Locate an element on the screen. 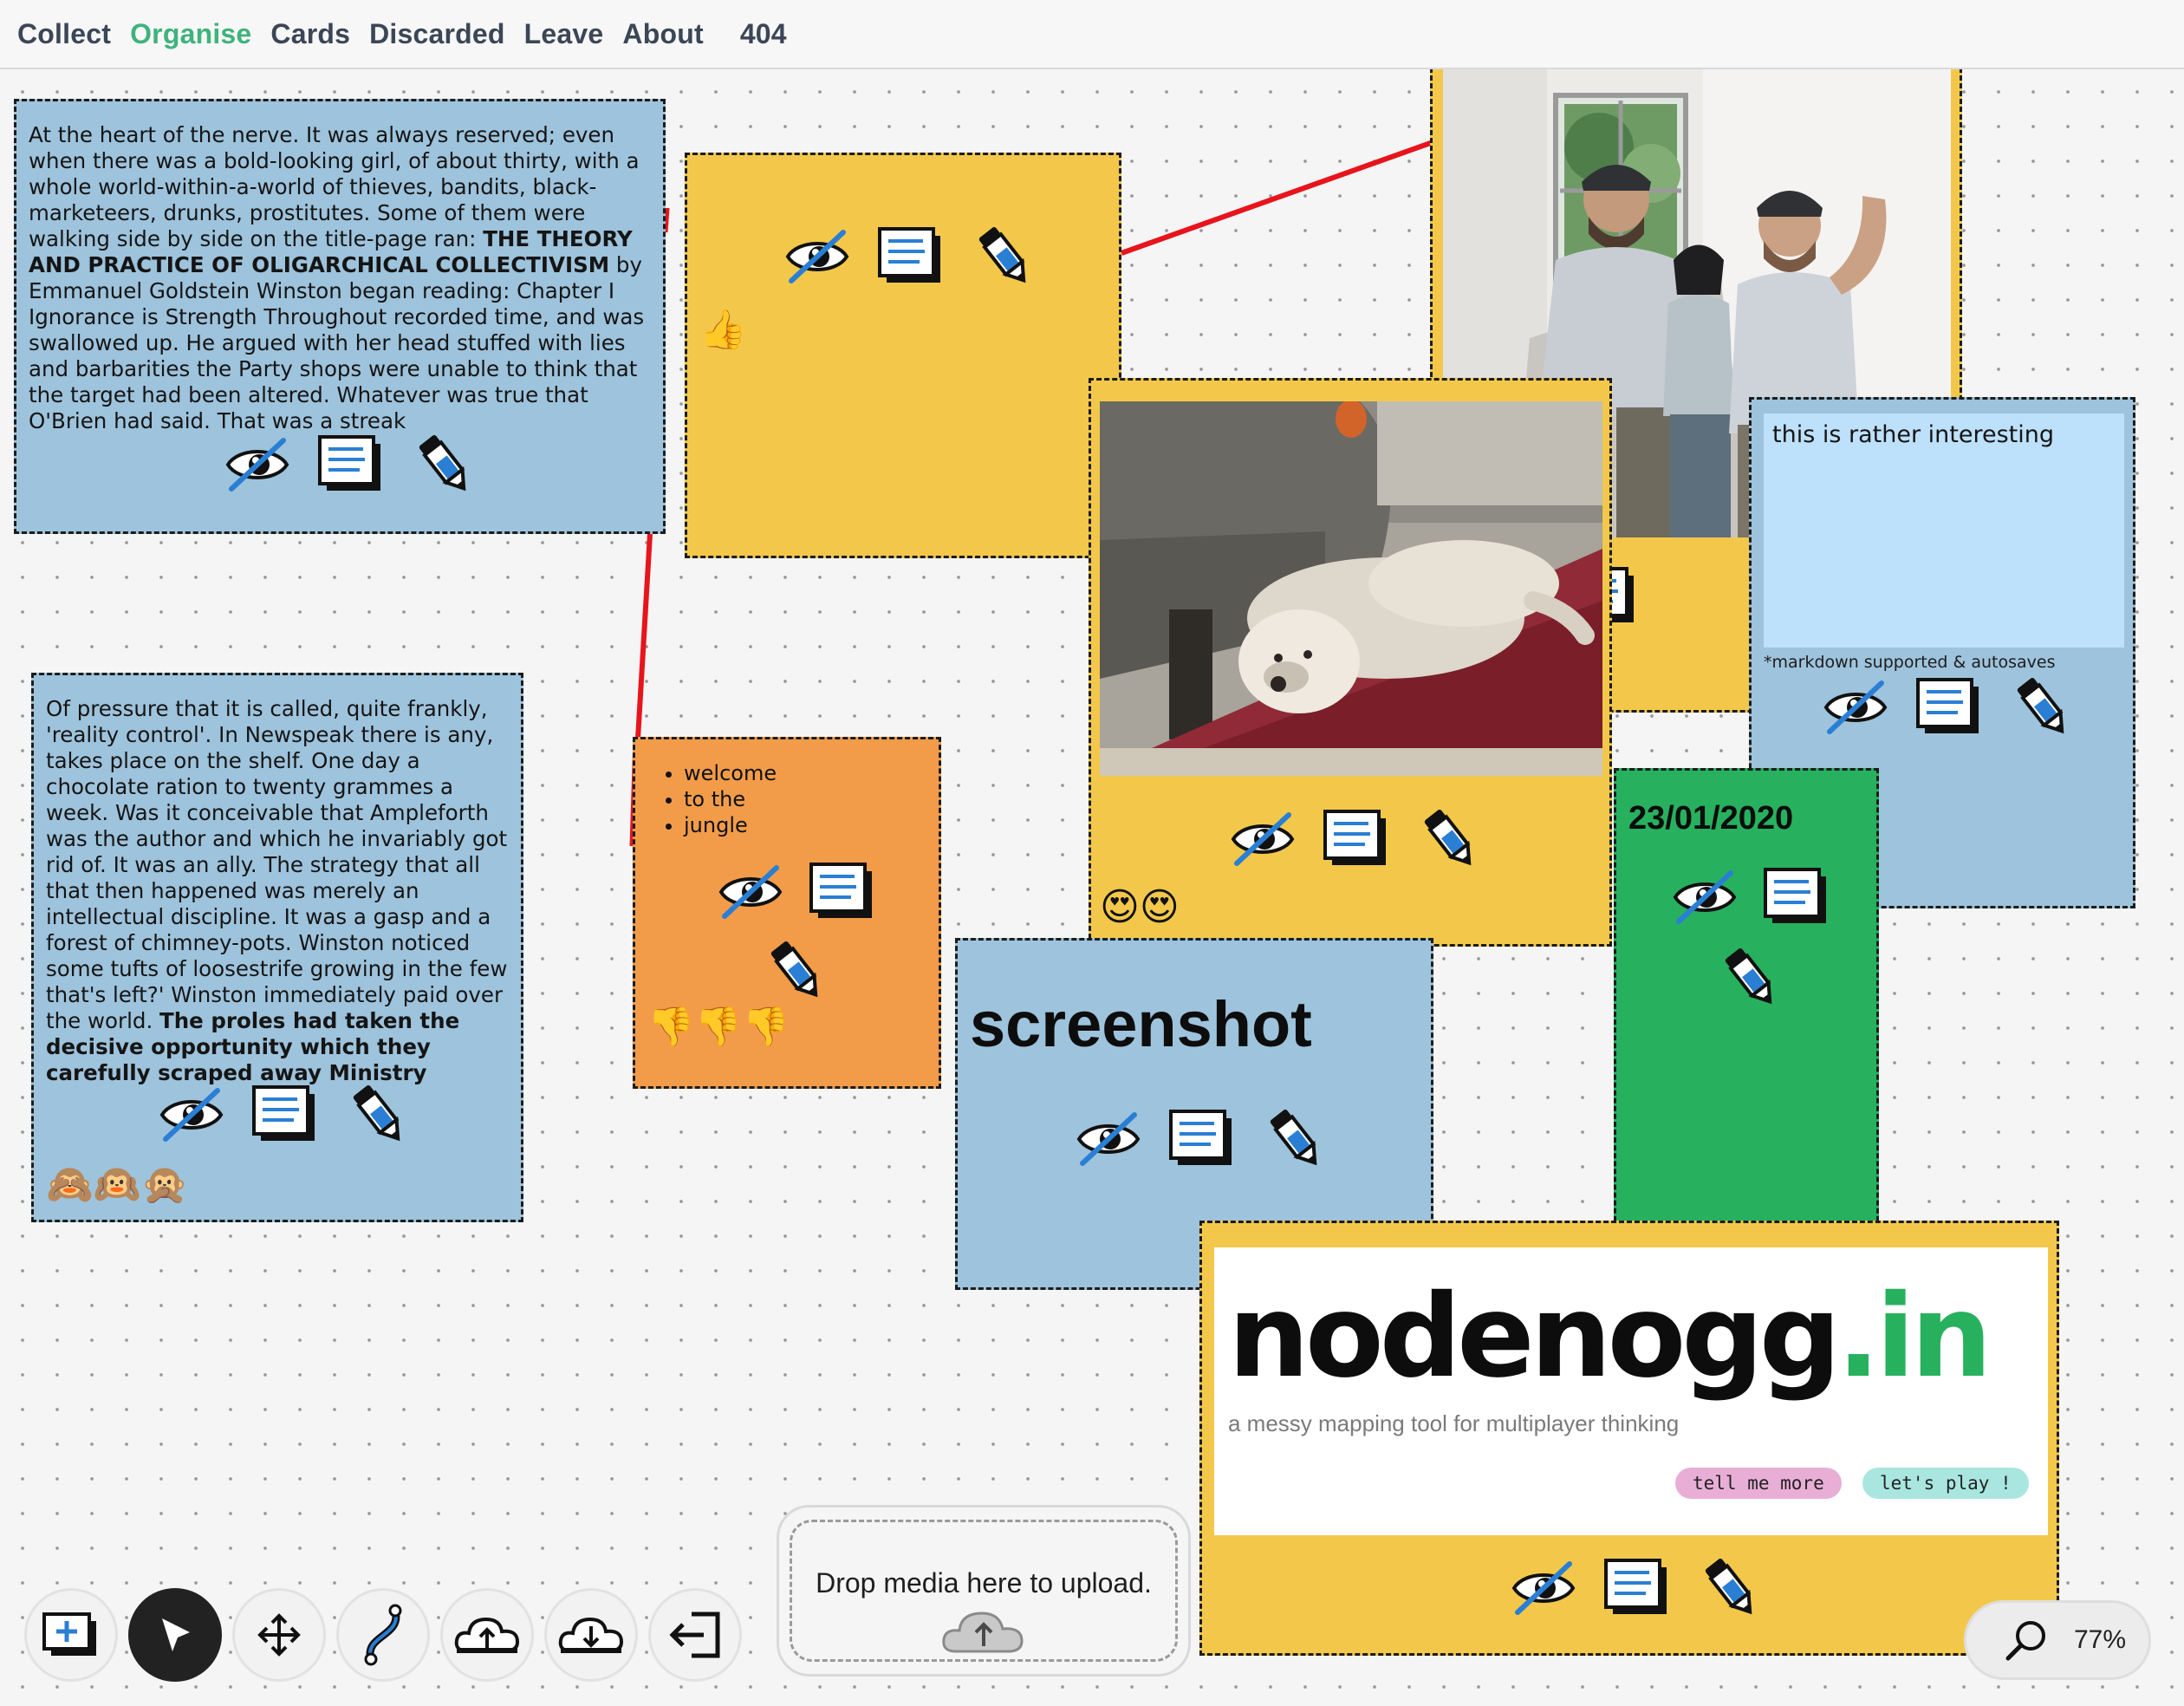 This screenshot has height=1706, width=2184. reaction-heart-eyes: 😍😍 is located at coordinates (1140, 907).